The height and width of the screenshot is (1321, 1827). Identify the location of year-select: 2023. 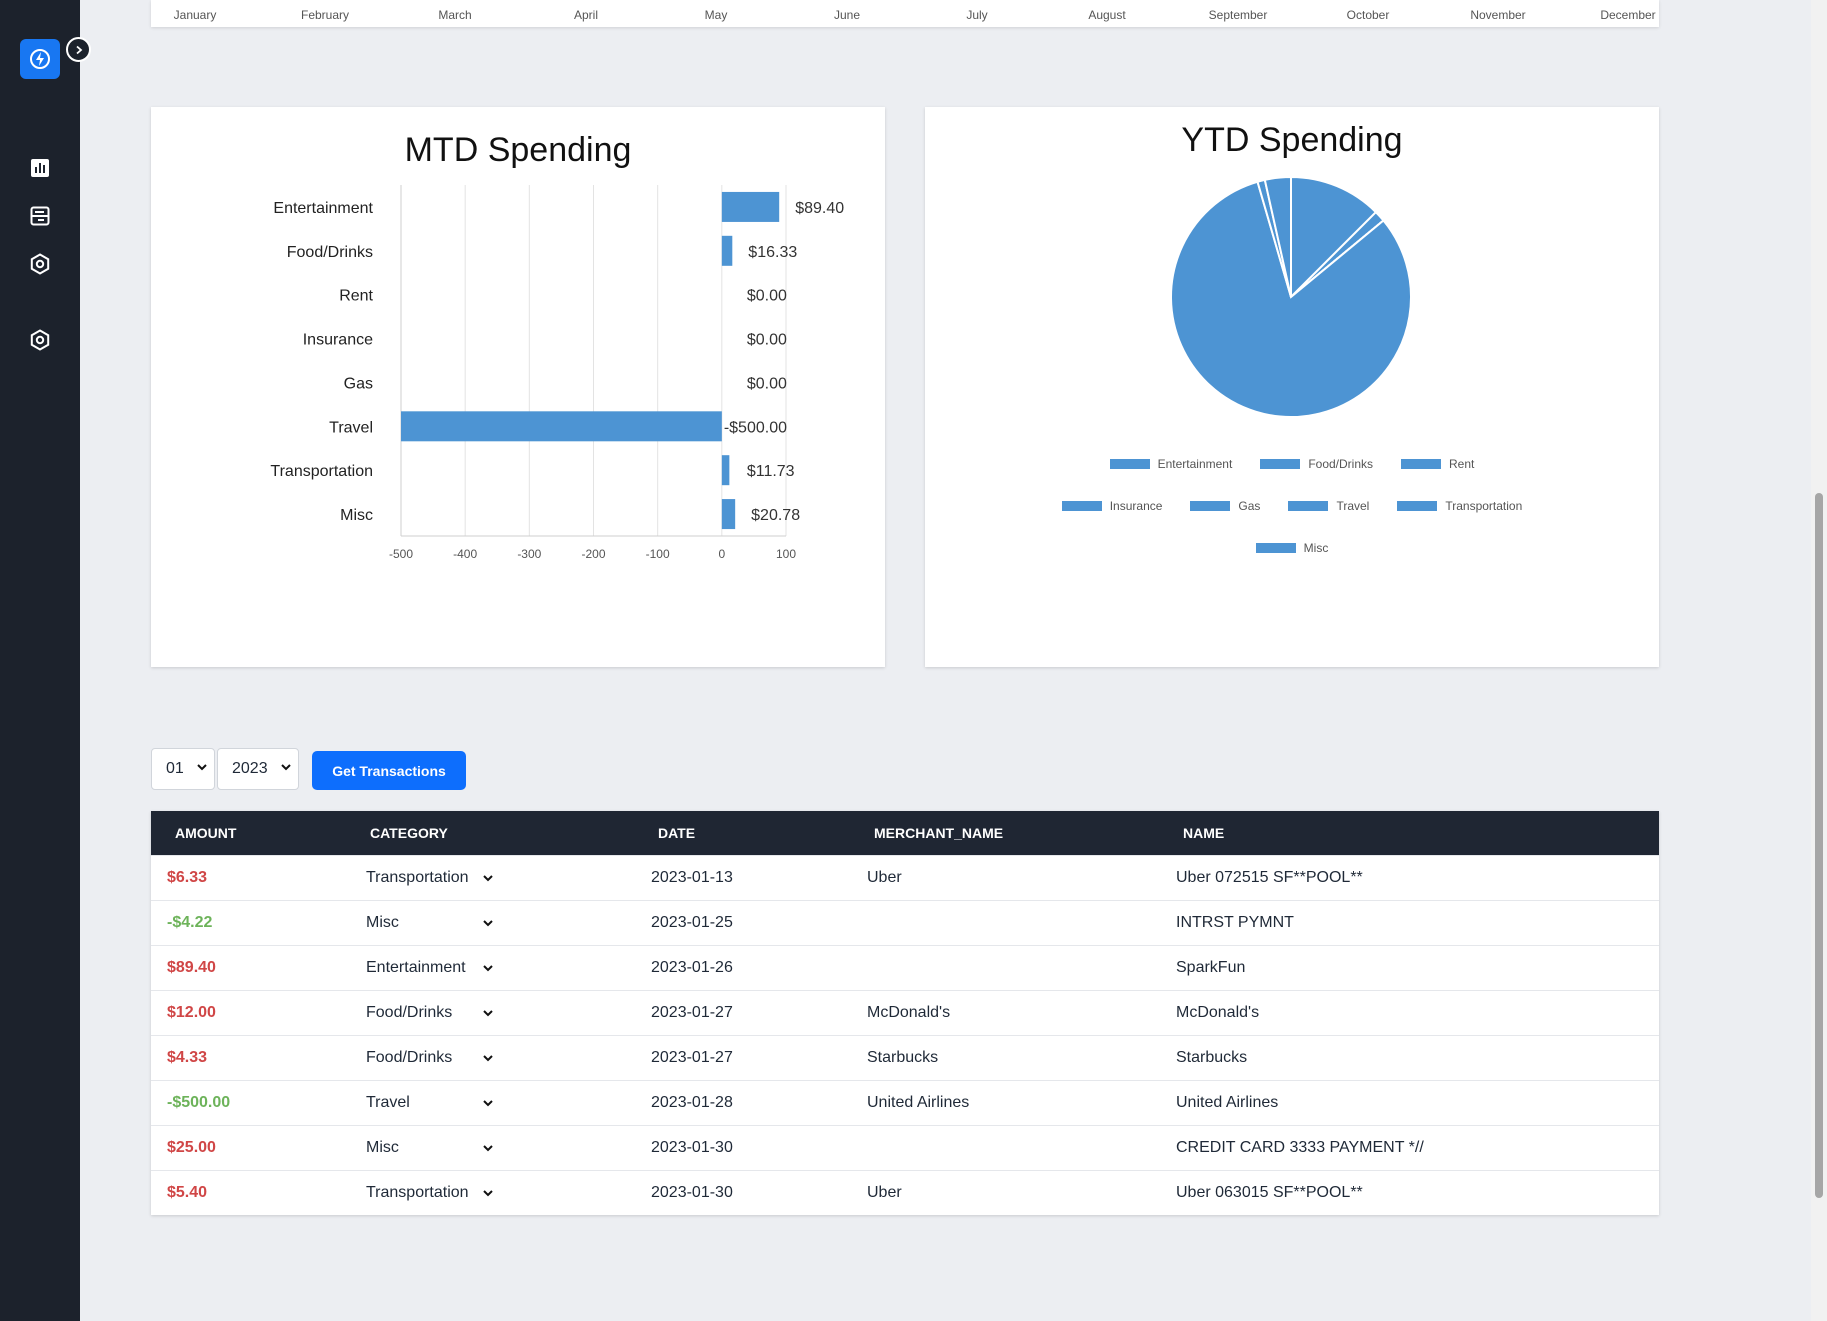
(258, 769).